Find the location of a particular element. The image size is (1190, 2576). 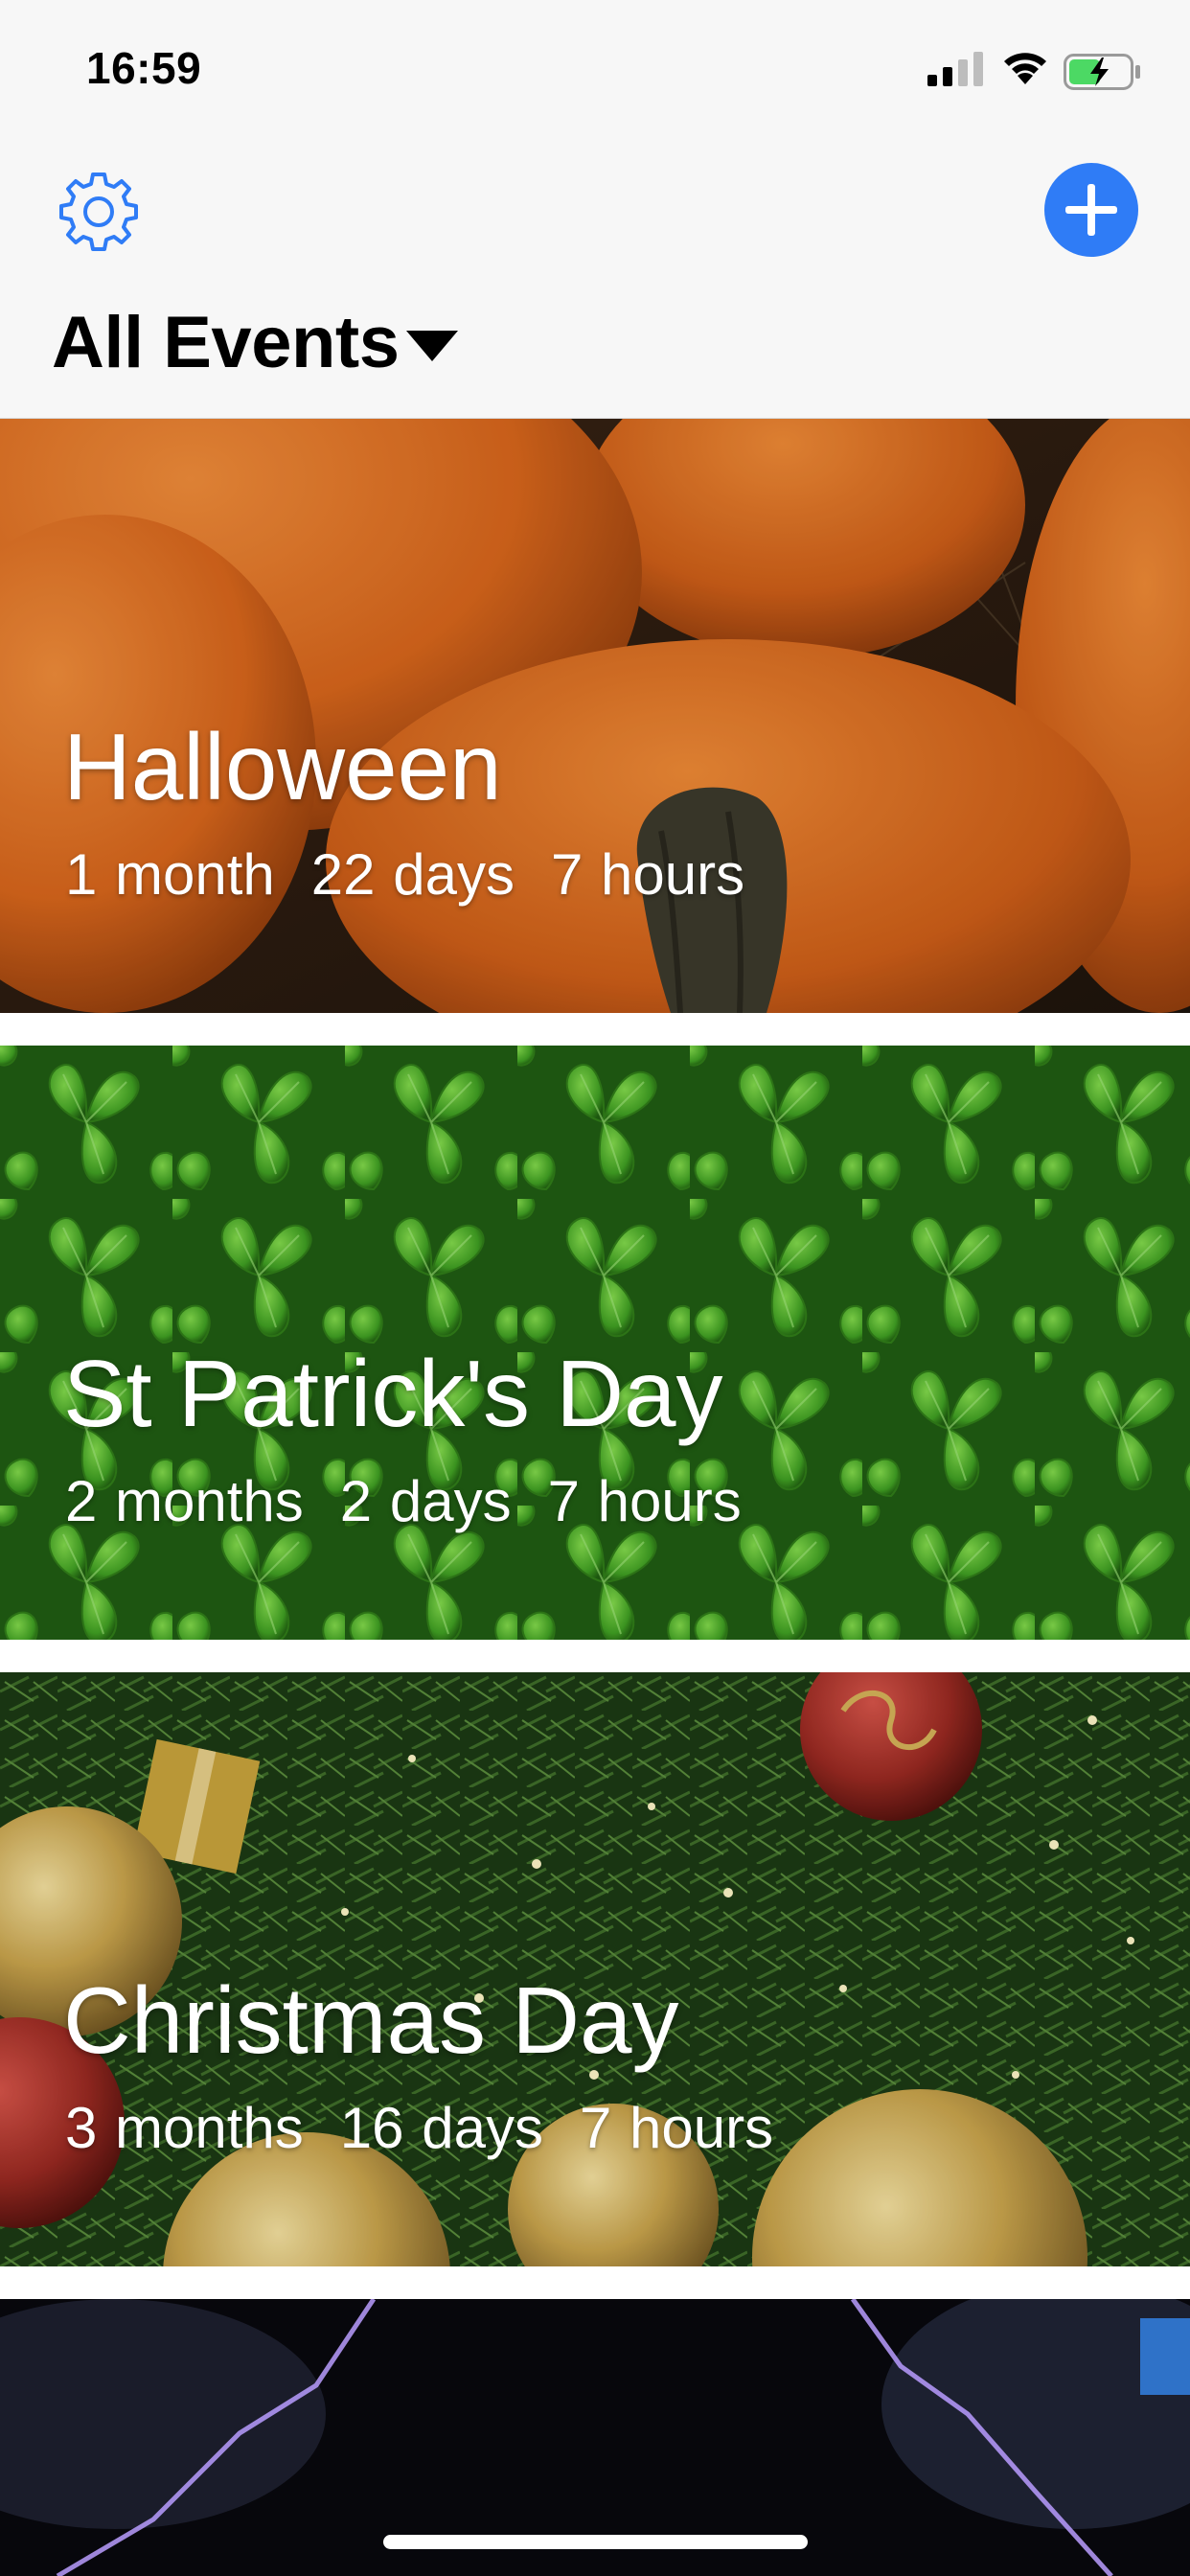

settings-button is located at coordinates (99, 212).